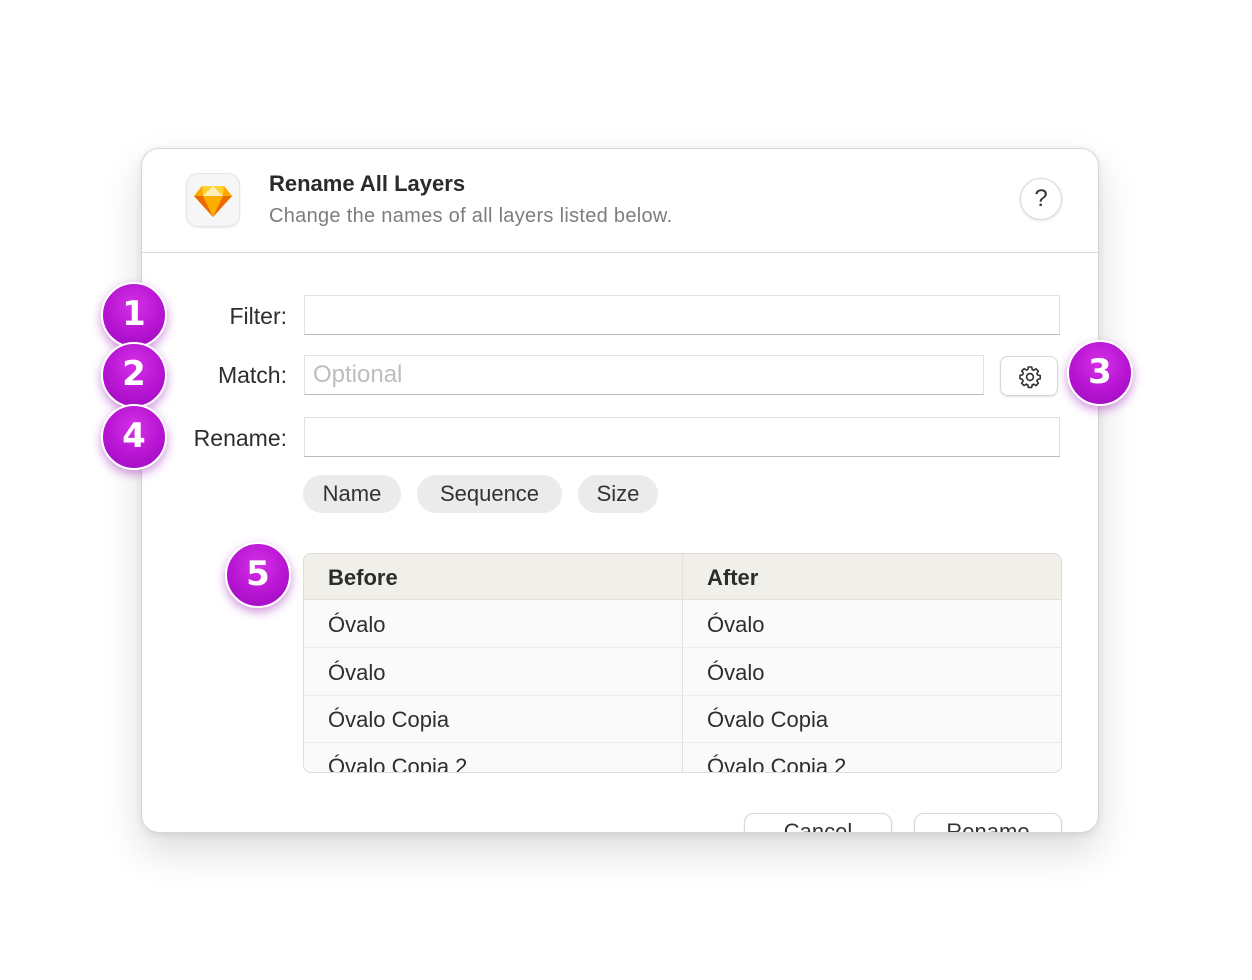 This screenshot has height=980, width=1252. I want to click on rename-button: Rename, so click(988, 822).